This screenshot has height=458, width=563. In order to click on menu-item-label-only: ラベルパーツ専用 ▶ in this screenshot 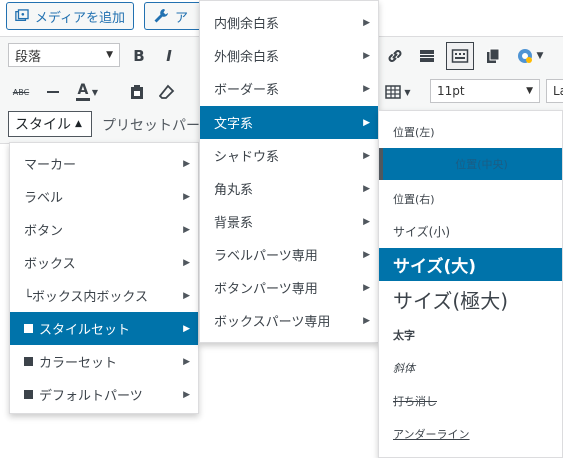, I will do `click(289, 254)`.